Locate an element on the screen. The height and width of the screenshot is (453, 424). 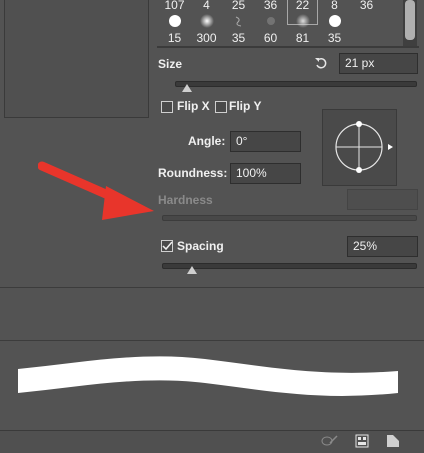
preset-size-label: 15 is located at coordinates (174, 38).